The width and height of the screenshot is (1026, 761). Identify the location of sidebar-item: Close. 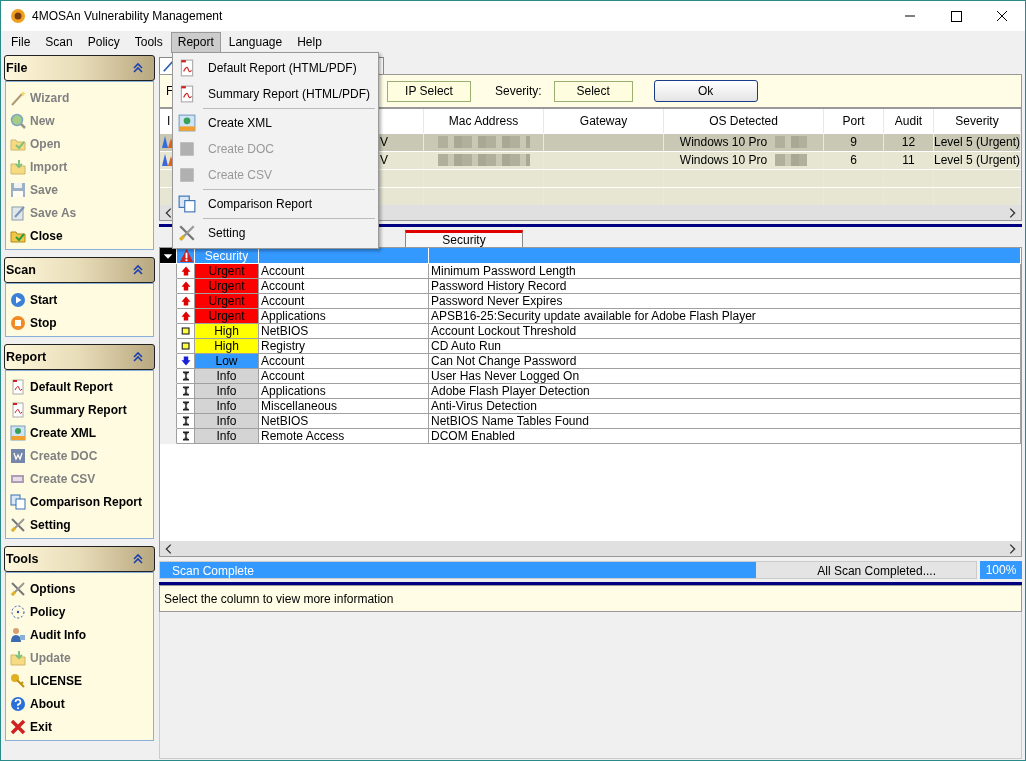
(81, 235).